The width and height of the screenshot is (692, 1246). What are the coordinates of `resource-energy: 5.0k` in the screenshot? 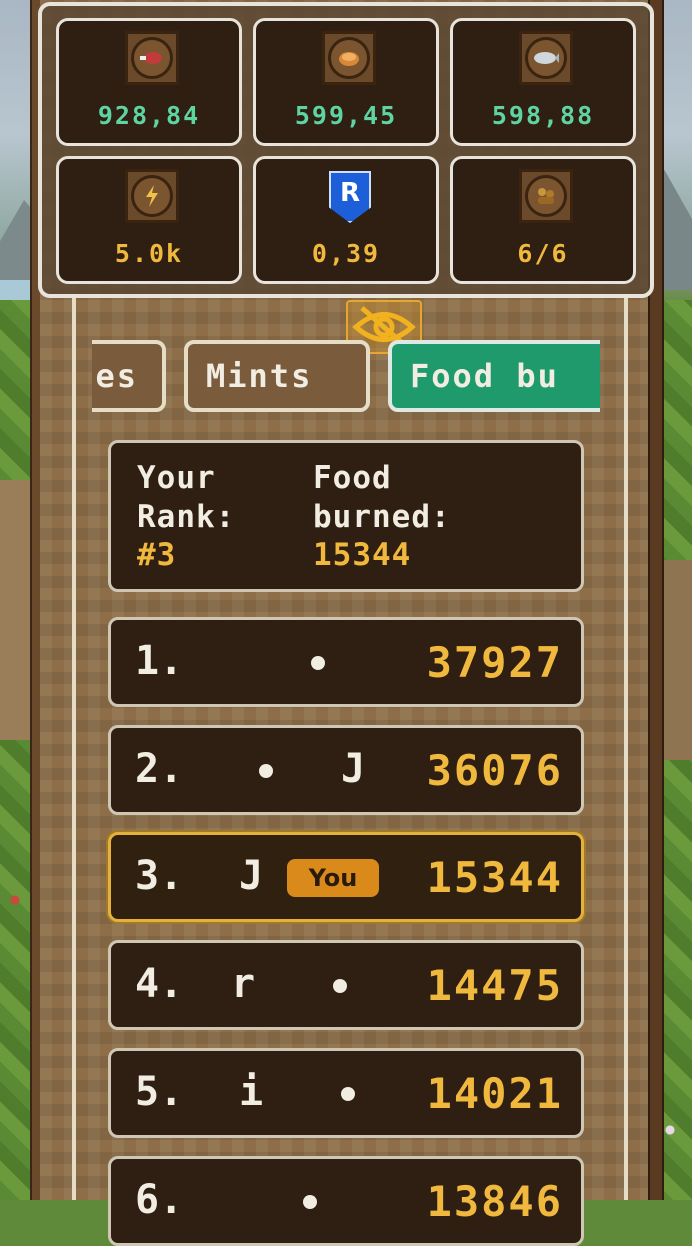 It's located at (149, 220).